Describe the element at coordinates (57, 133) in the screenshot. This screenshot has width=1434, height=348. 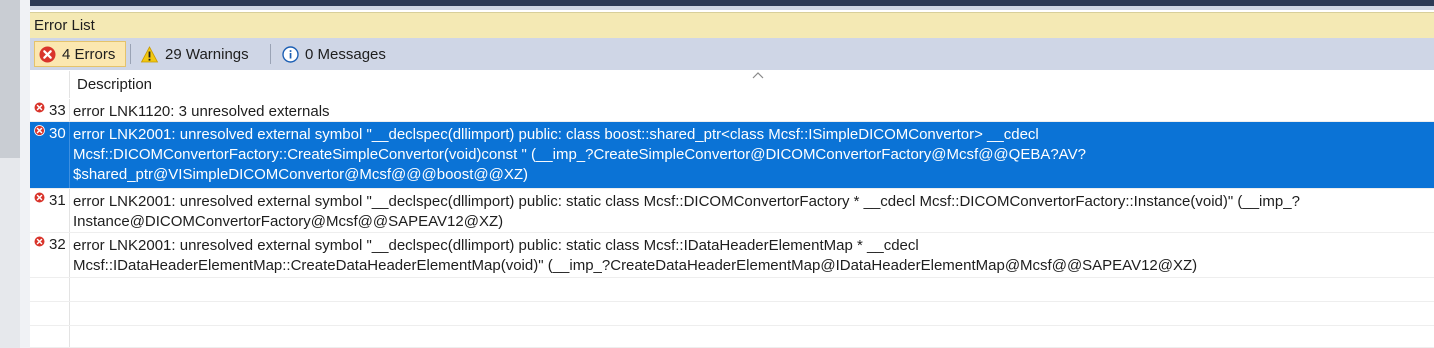
I see `error-line-number: 30` at that location.